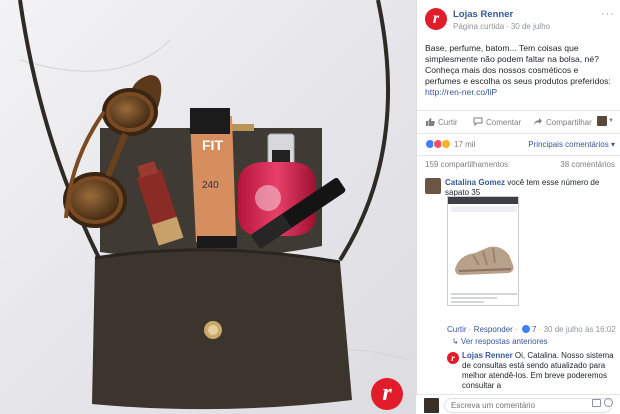  I want to click on attachment-url-bar, so click(484, 209).